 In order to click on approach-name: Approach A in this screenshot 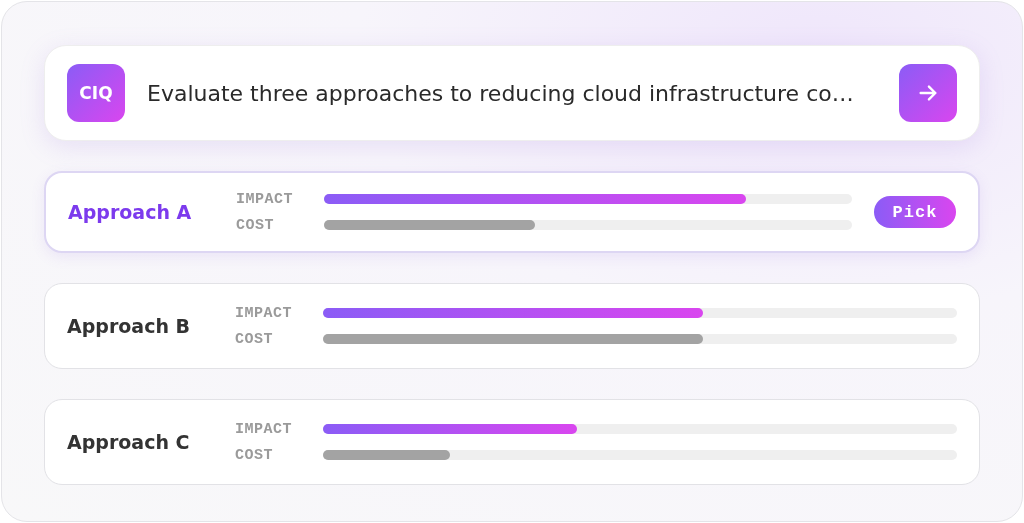, I will do `click(130, 212)`.